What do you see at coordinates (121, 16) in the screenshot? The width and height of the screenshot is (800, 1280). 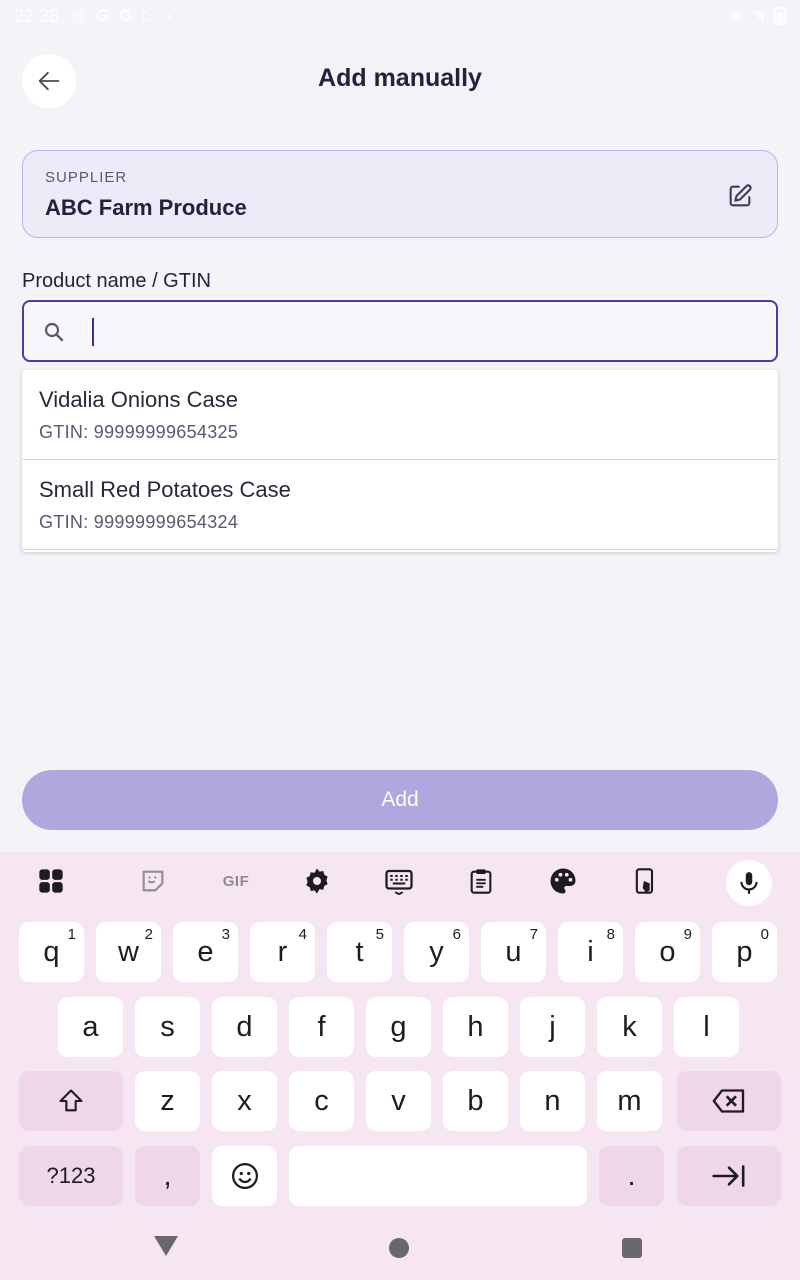 I see `notification-icons: ◎ G G ▷ ●` at bounding box center [121, 16].